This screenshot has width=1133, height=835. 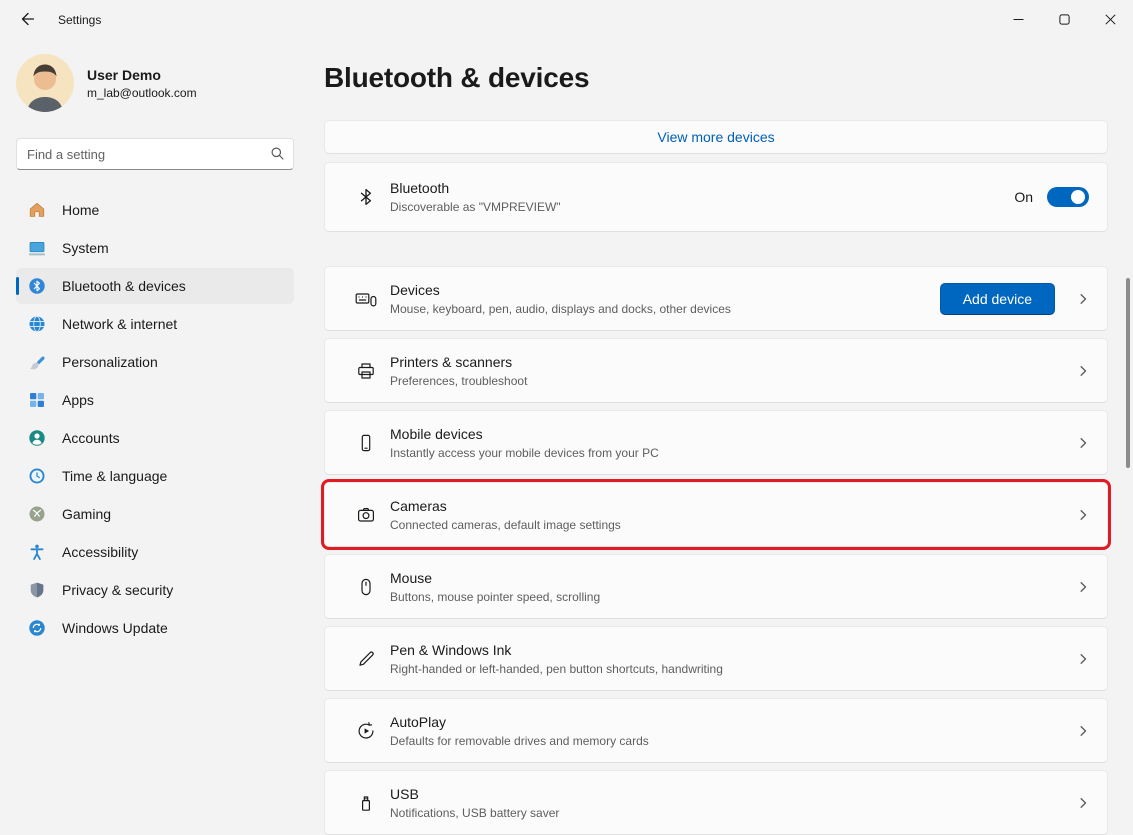 What do you see at coordinates (716, 802) in the screenshot?
I see `row-usb: USB Notifications, USB battery saver` at bounding box center [716, 802].